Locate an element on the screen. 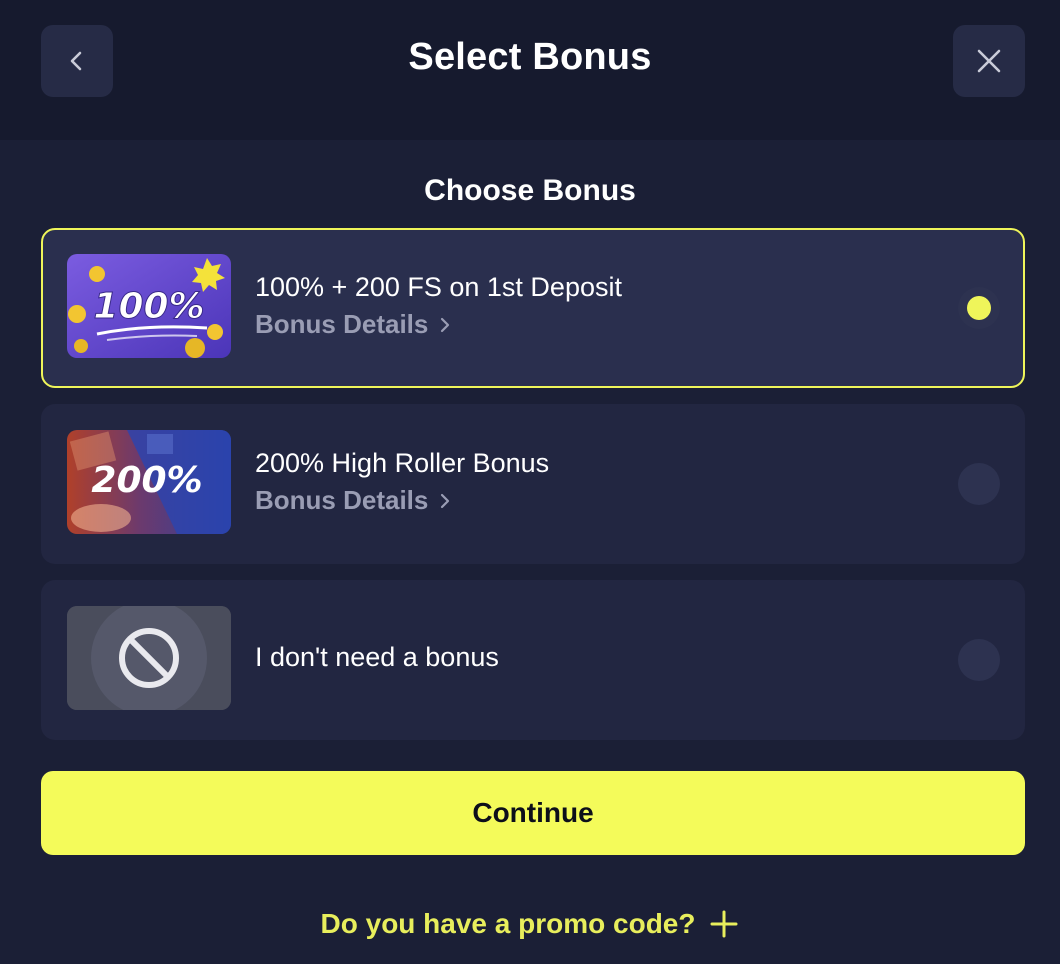 This screenshot has width=1060, height=964. bonus-title: 100% + 200 FS on 1st Deposit is located at coordinates (438, 287).